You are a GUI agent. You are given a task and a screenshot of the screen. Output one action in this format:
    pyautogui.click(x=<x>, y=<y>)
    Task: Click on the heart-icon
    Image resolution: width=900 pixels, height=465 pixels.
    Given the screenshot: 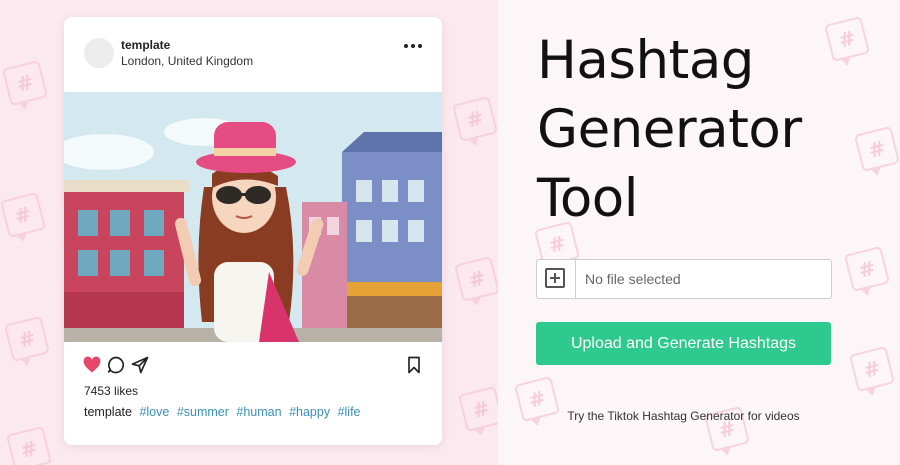 What is the action you would take?
    pyautogui.click(x=92, y=365)
    